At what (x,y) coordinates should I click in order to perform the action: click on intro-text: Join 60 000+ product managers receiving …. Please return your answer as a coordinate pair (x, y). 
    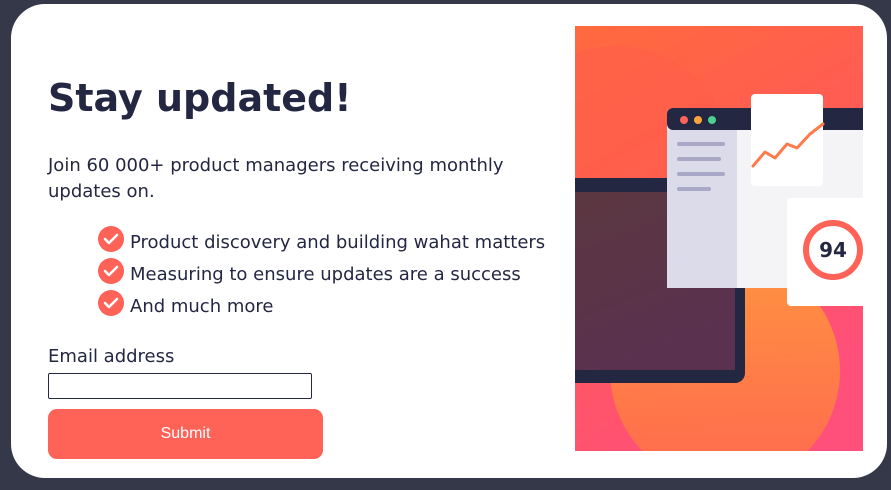
    Looking at the image, I should click on (276, 178).